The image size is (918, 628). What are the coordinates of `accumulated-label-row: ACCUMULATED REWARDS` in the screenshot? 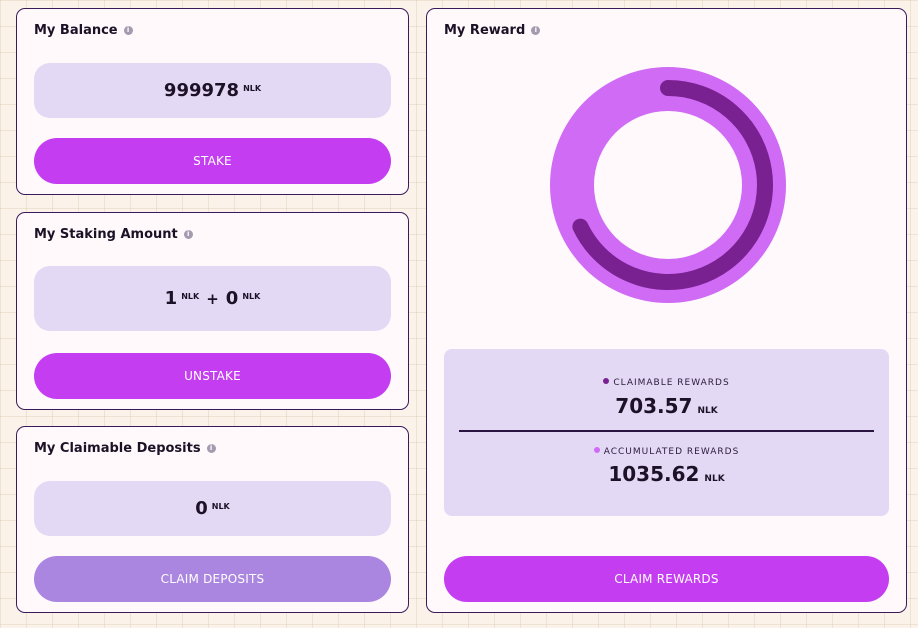 It's located at (666, 452).